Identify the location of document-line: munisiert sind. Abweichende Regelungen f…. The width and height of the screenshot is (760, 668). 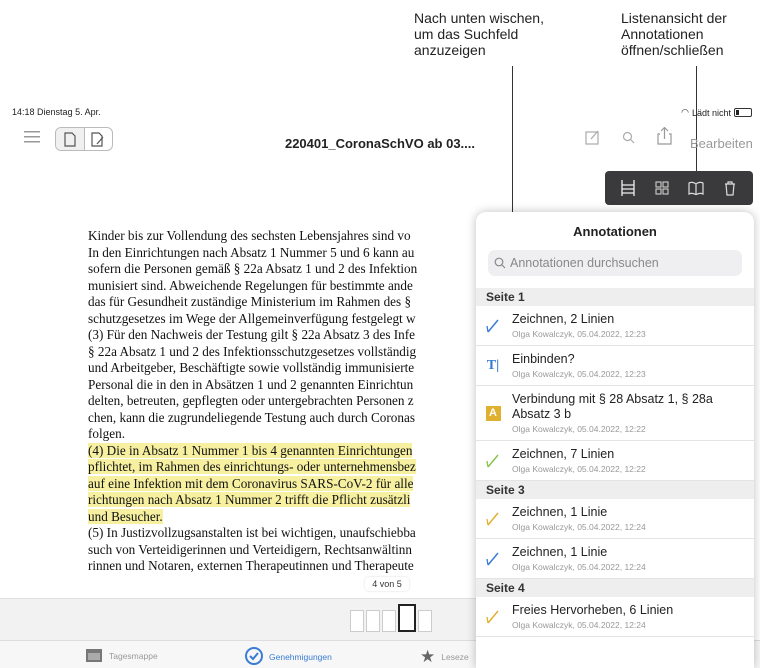
(288, 286).